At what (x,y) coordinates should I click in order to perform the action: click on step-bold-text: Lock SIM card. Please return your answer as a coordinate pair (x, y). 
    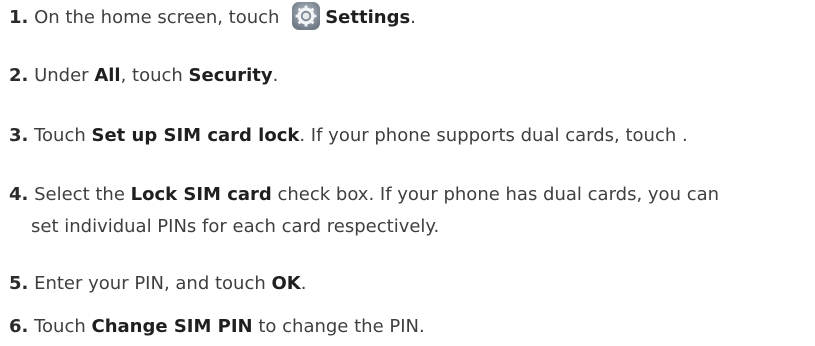
    Looking at the image, I should click on (201, 194).